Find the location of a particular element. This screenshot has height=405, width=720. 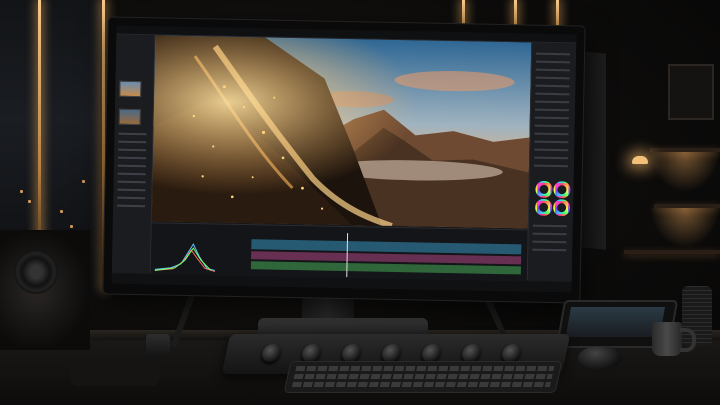

coffee-mug is located at coordinates (667, 339).